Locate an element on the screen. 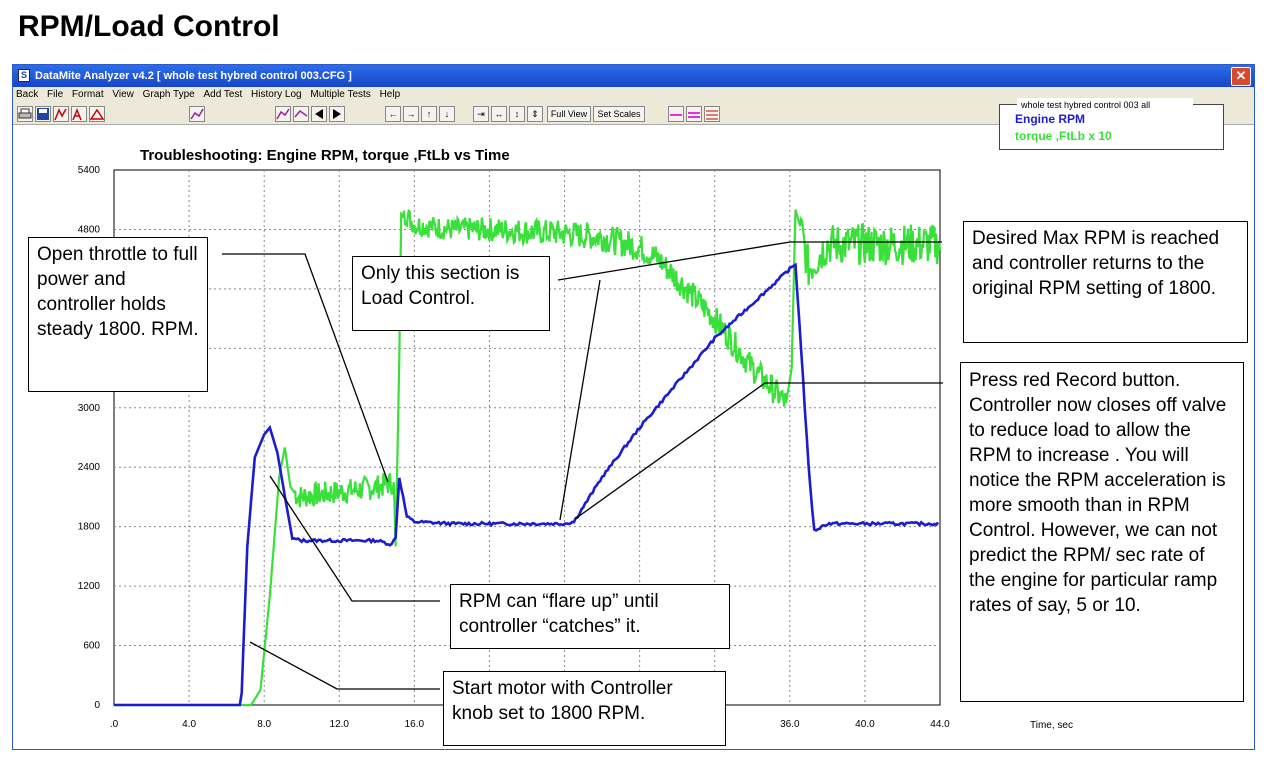  x-tick-label: .0 is located at coordinates (114, 724).